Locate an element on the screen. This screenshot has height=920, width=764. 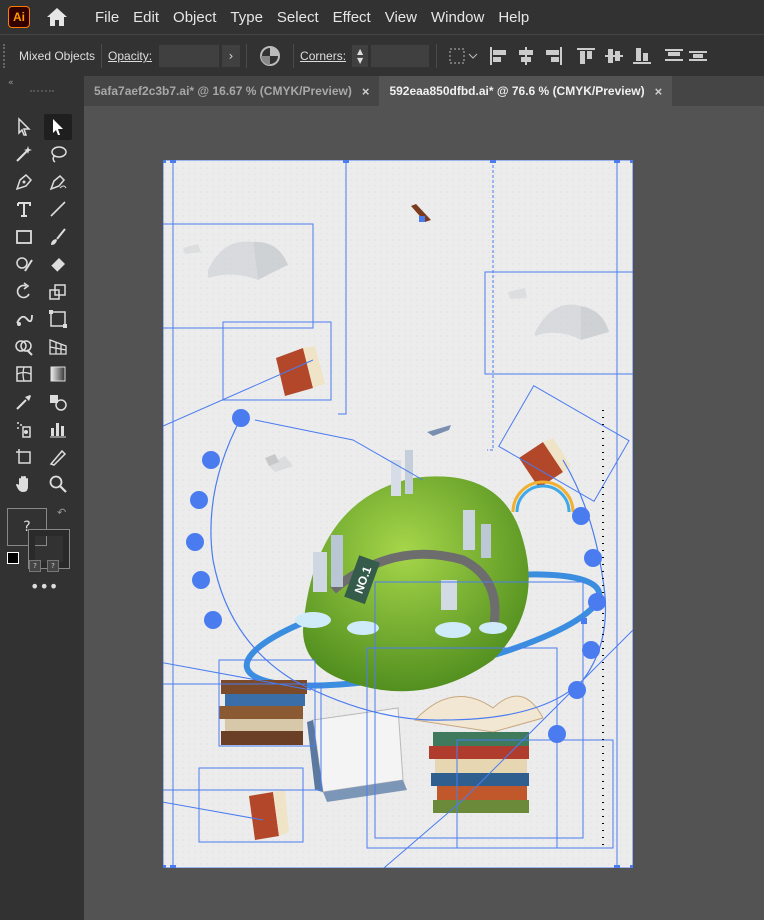
chevron-up-icon: ▲ is located at coordinates (360, 51).